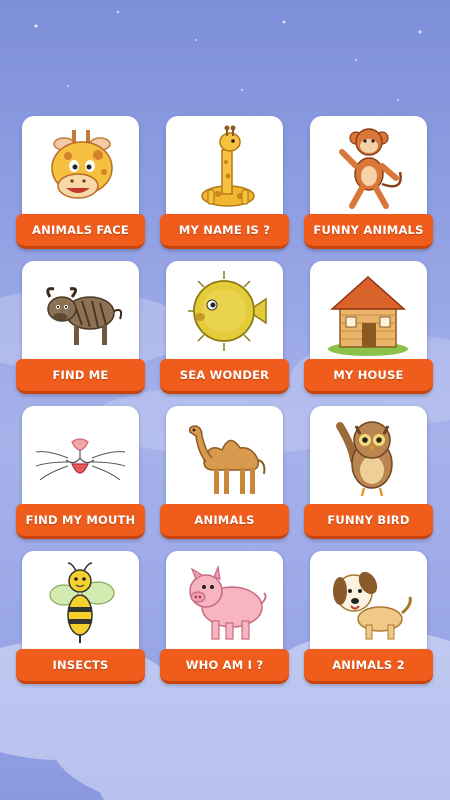 The height and width of the screenshot is (800, 450). I want to click on card-label: FUNNY ANIMALS, so click(368, 230).